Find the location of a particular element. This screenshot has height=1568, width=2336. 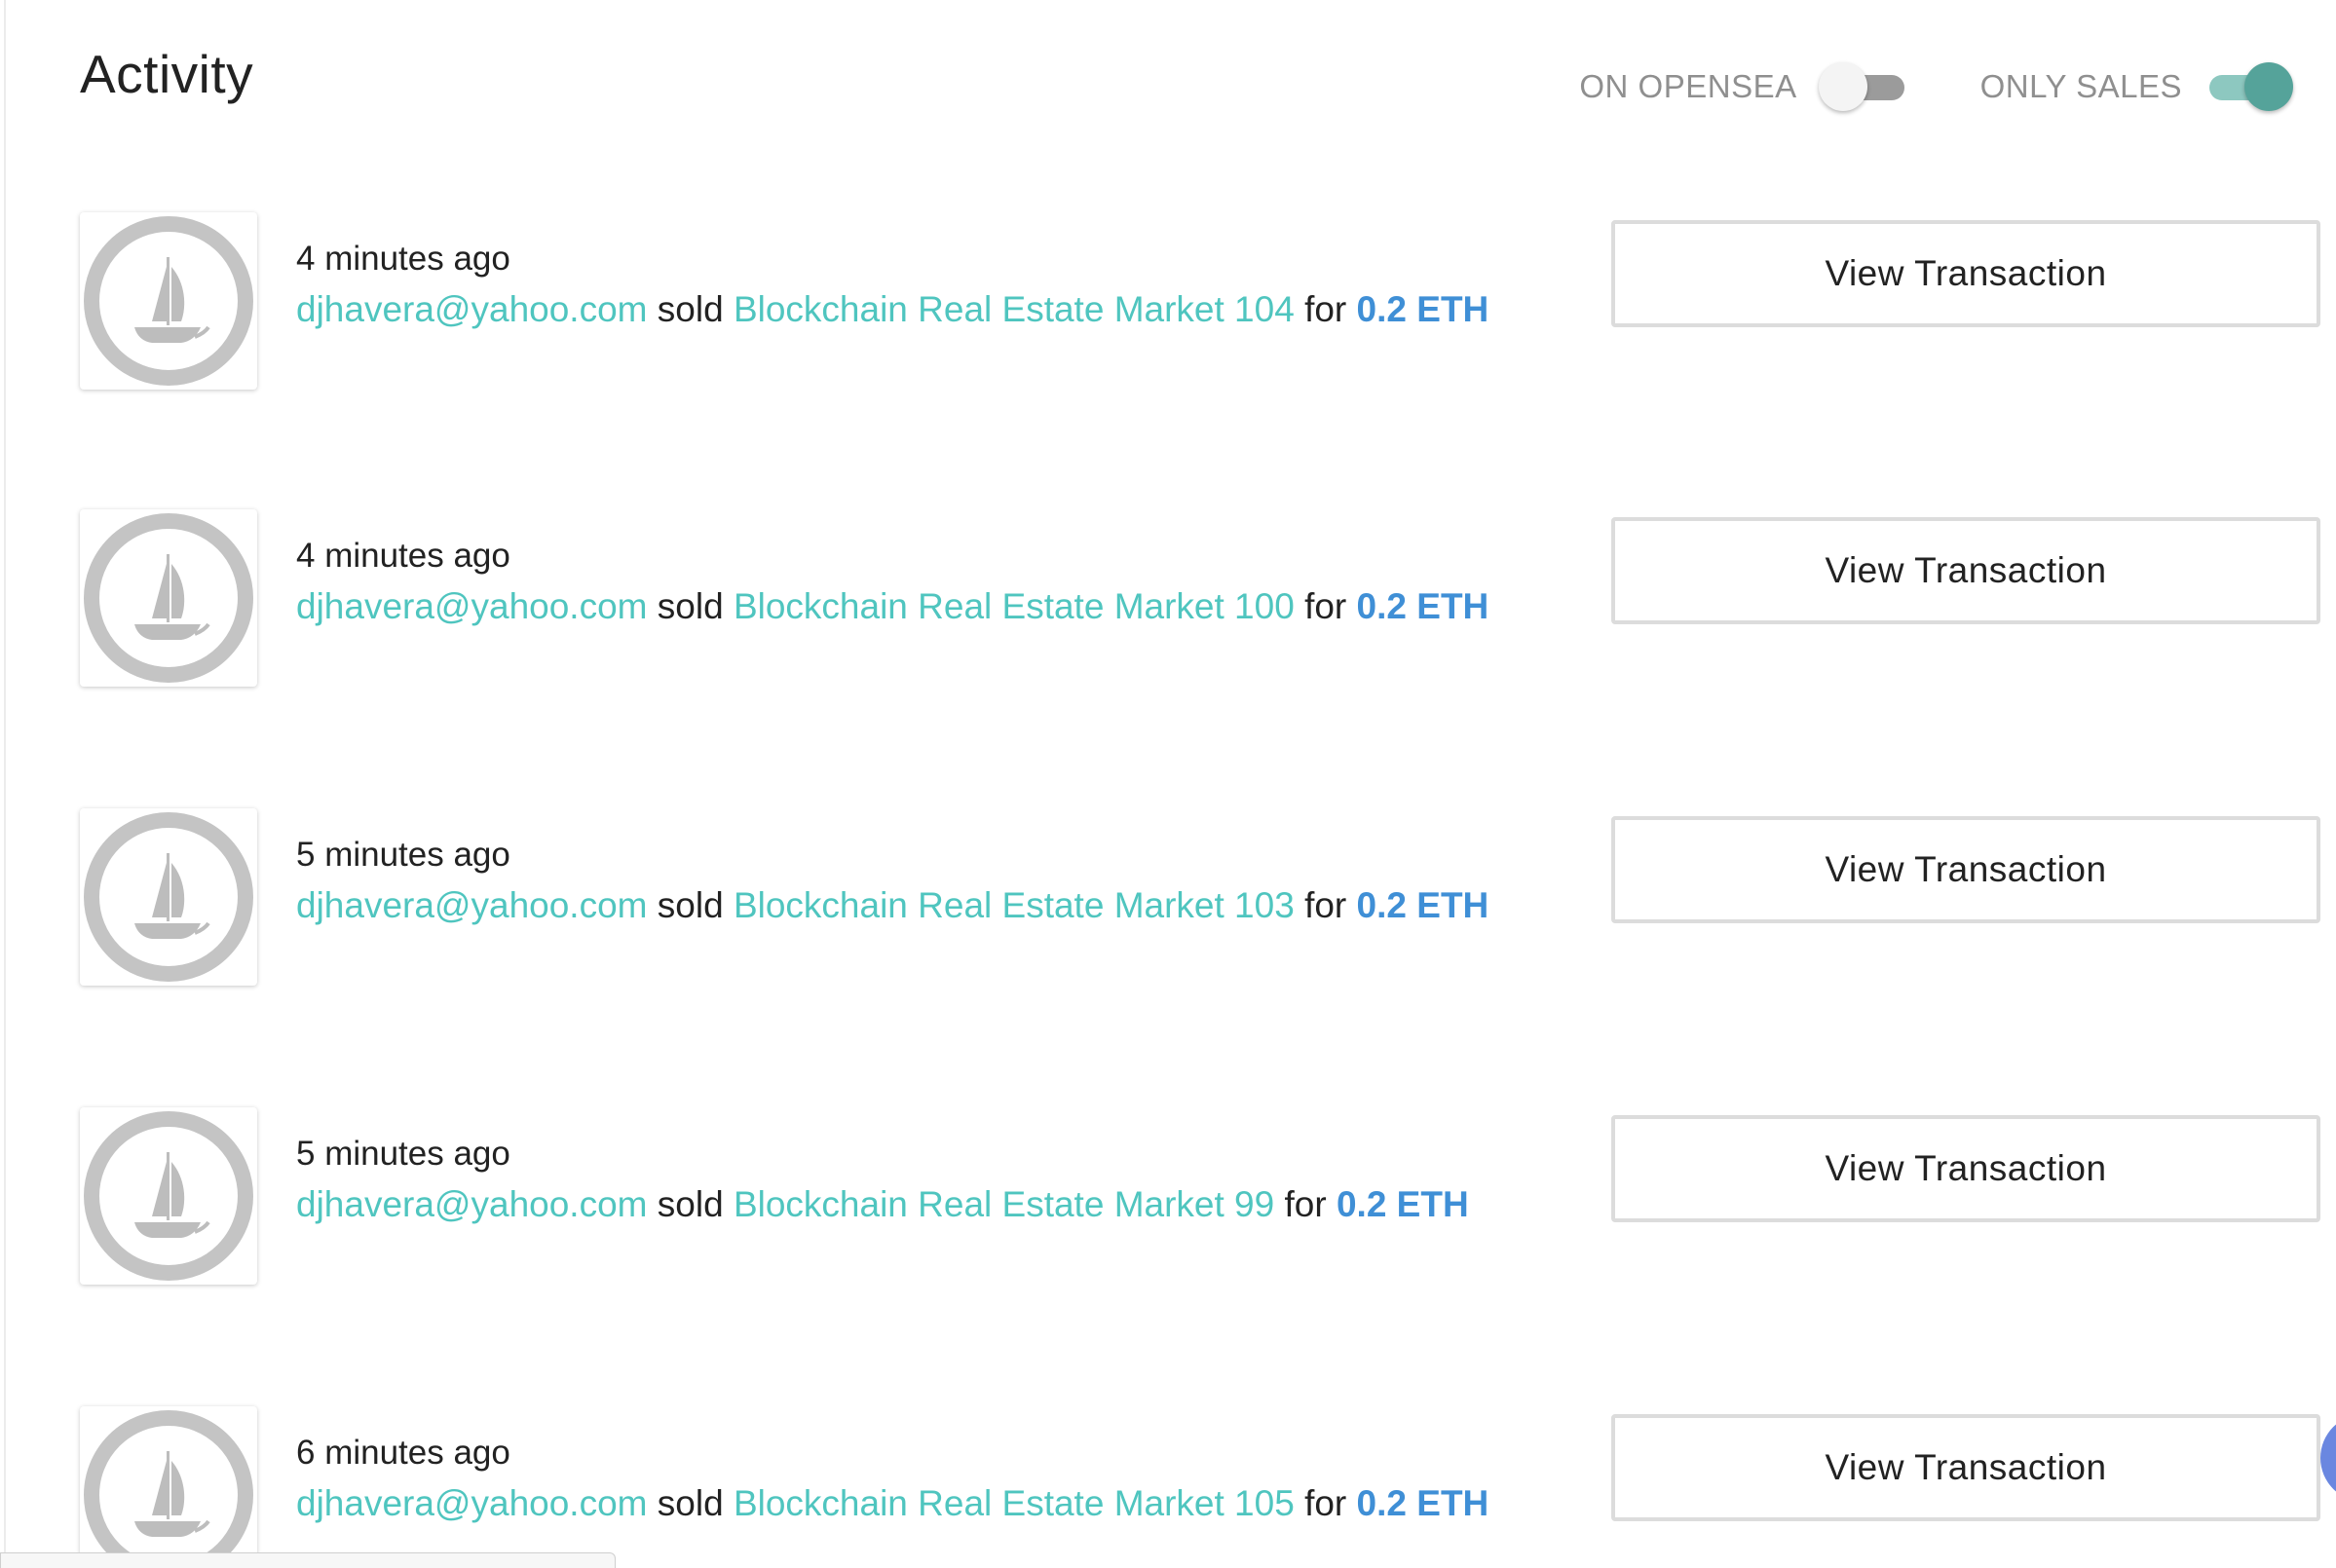

item-link: Blockchain Real Estate Market 99 is located at coordinates (1004, 1204).